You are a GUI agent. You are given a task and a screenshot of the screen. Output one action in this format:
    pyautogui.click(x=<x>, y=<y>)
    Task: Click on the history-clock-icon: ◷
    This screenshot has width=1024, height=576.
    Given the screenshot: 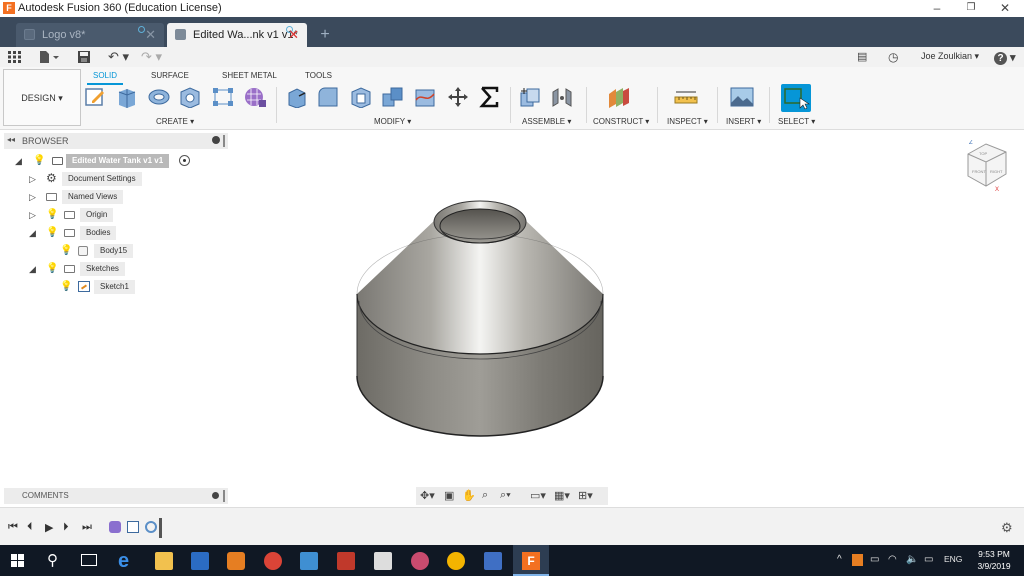 What is the action you would take?
    pyautogui.click(x=893, y=57)
    